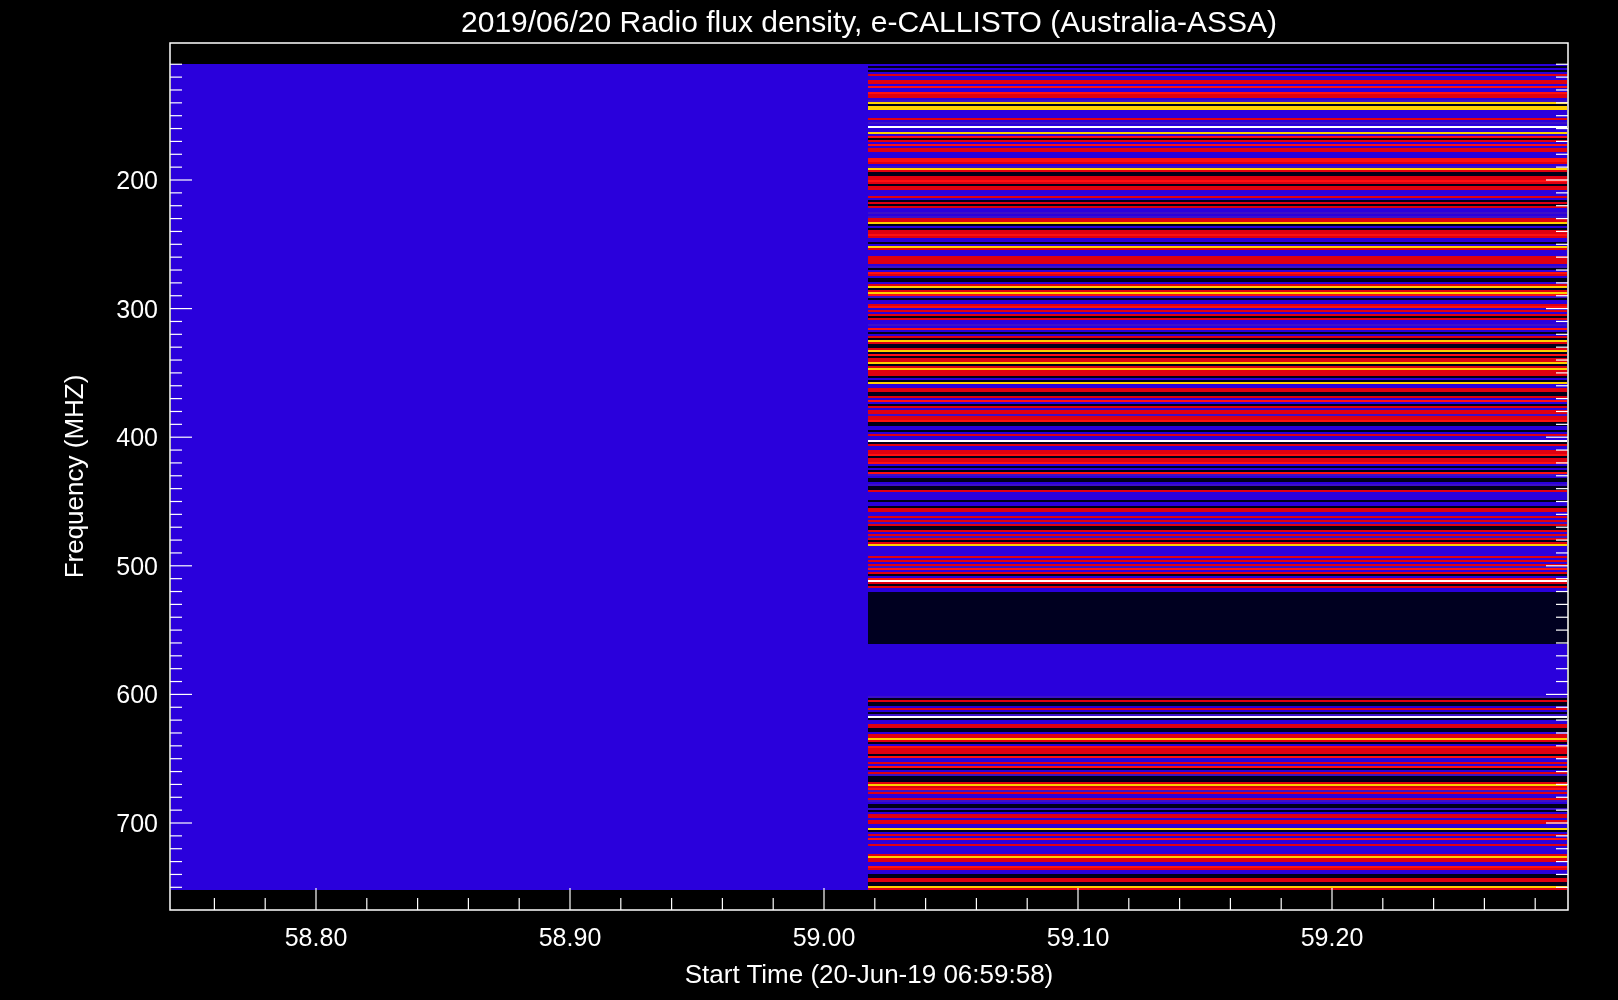 The height and width of the screenshot is (1000, 1618). Describe the element at coordinates (137, 565) in the screenshot. I see `y-tick-label: 500` at that location.